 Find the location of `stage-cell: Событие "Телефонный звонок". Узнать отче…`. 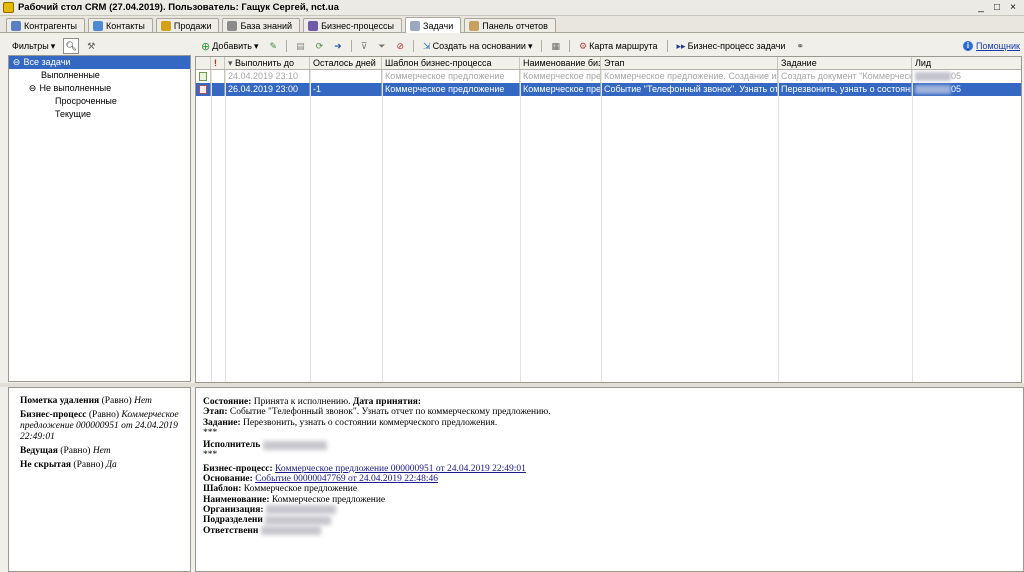

stage-cell: Событие "Телефонный звонок". Узнать отче… is located at coordinates (689, 89).